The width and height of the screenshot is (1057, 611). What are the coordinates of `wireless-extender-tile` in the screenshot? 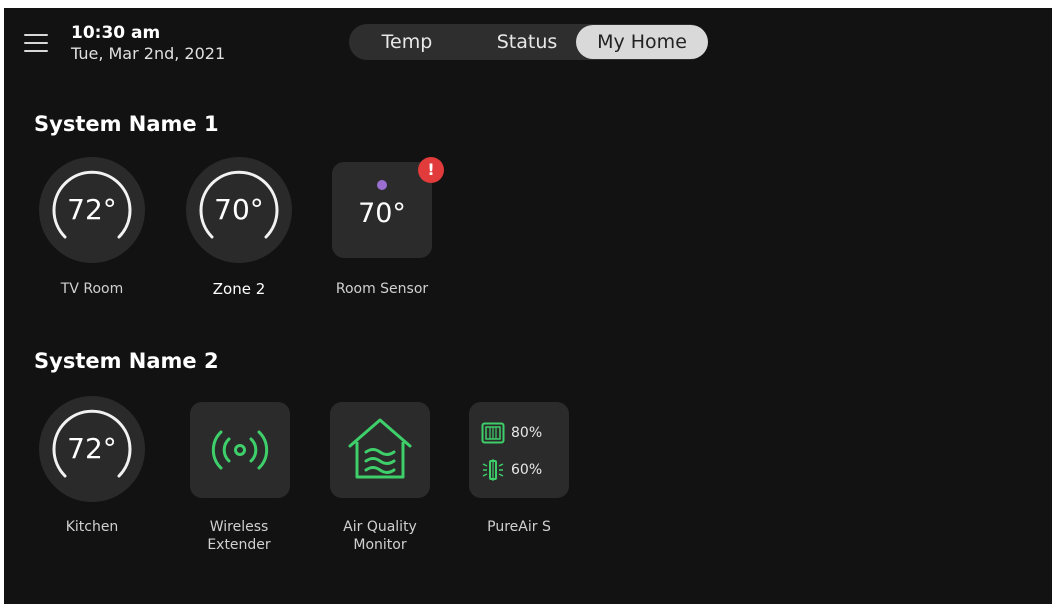 It's located at (240, 450).